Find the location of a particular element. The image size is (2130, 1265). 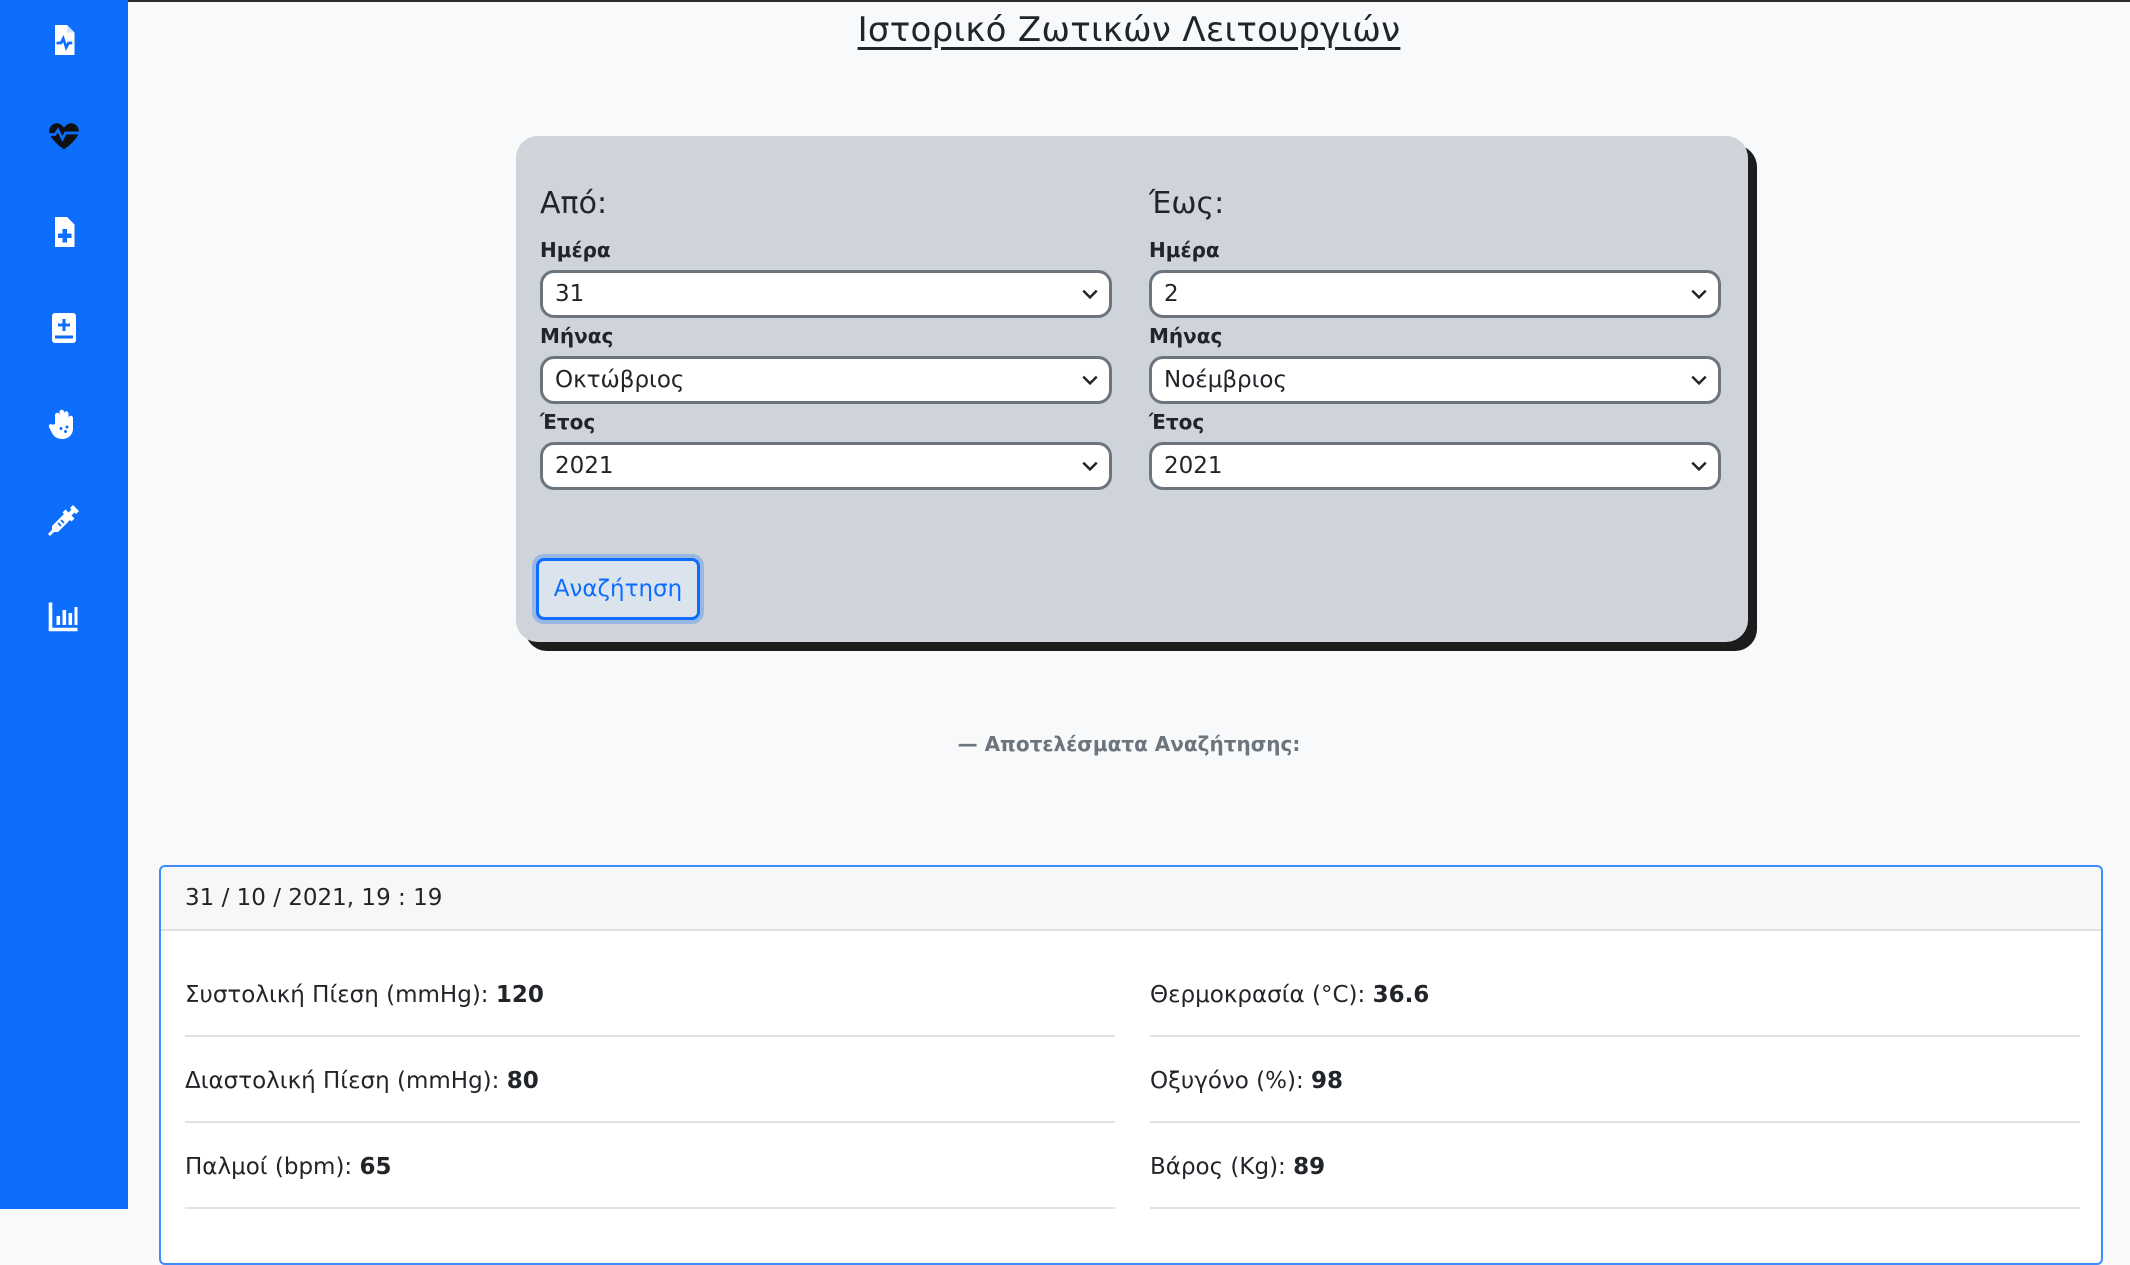

metric-label: Διαστολική Πίεση (mmHg): is located at coordinates (346, 1081).